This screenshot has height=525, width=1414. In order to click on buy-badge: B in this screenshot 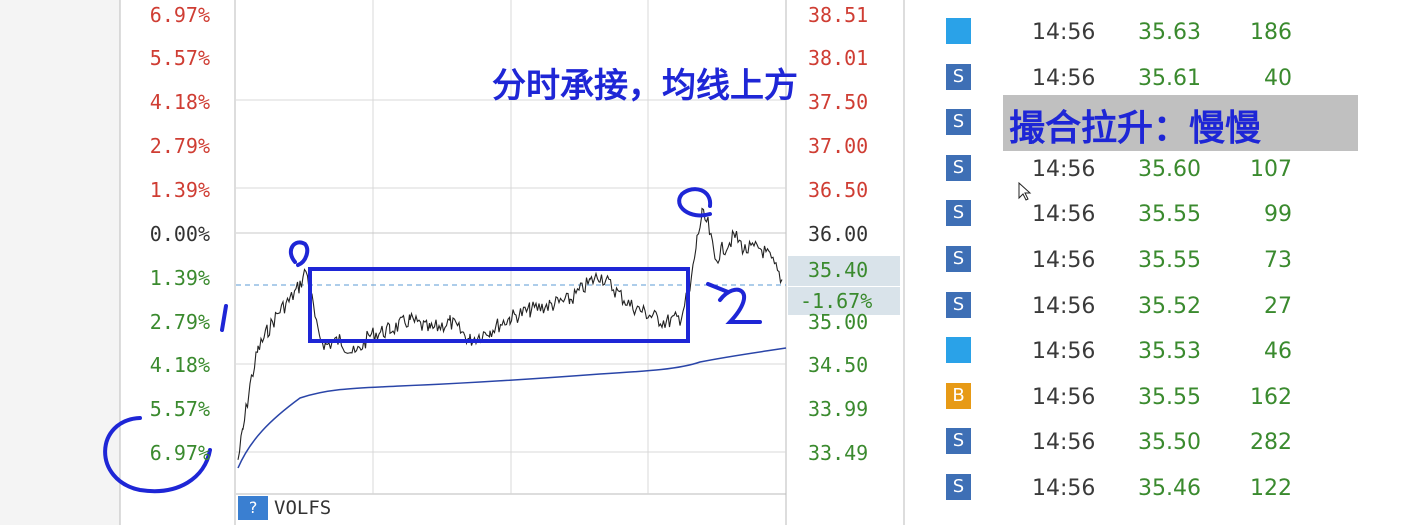, I will do `click(958, 395)`.